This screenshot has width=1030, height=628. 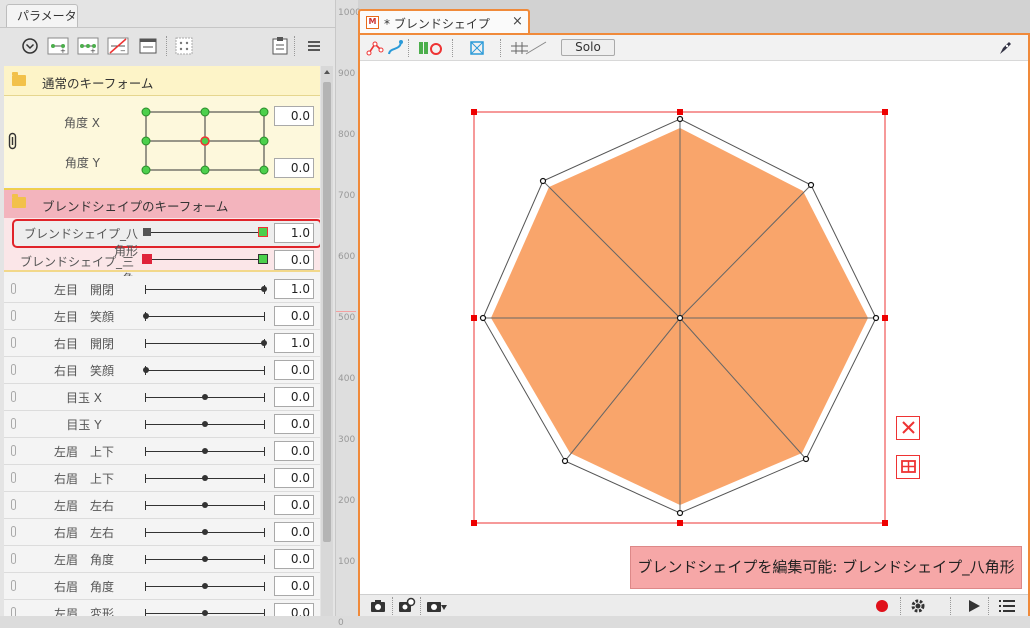 What do you see at coordinates (294, 233) in the screenshot?
I see `blendshape-octagon-value: 1.0` at bounding box center [294, 233].